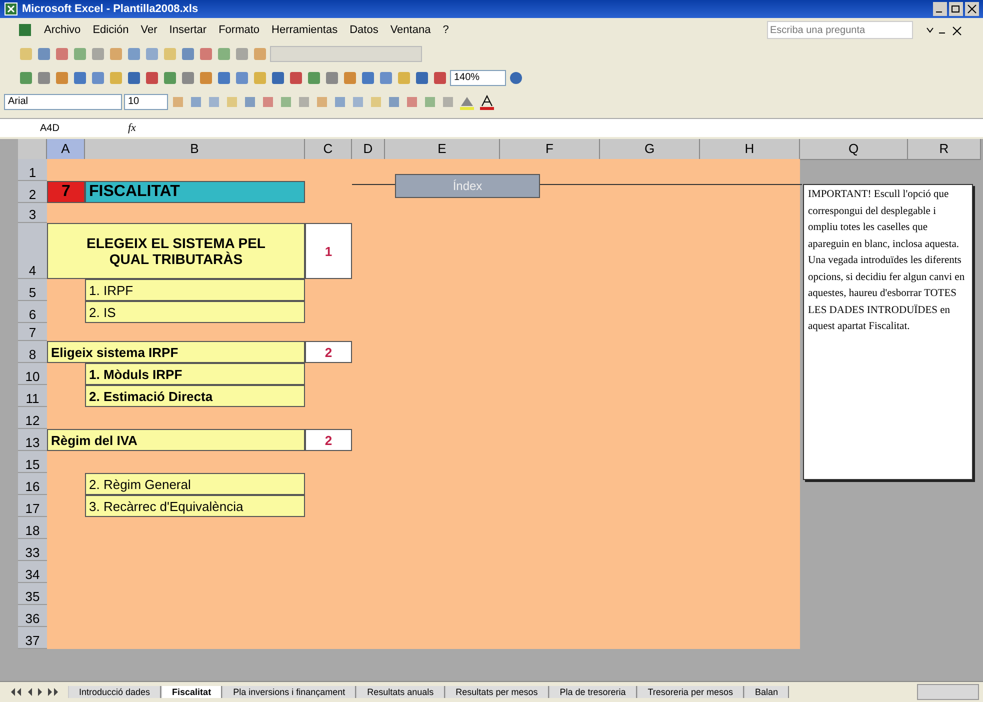 The height and width of the screenshot is (702, 983). I want to click on sheet-tab: Balan, so click(766, 692).